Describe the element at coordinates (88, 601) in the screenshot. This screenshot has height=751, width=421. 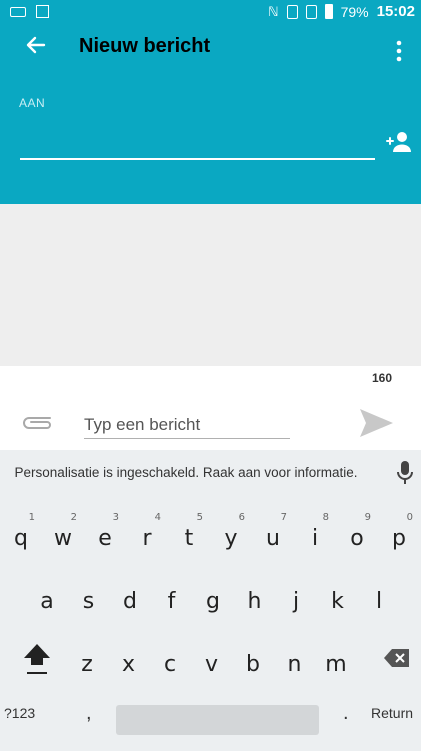
I see `key-letter: s` at that location.